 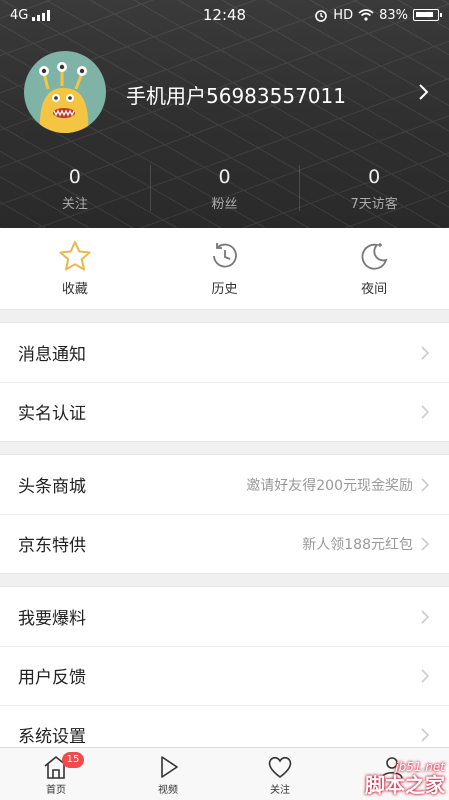 What do you see at coordinates (52, 678) in the screenshot?
I see `menu-item-title: 用户反馈` at bounding box center [52, 678].